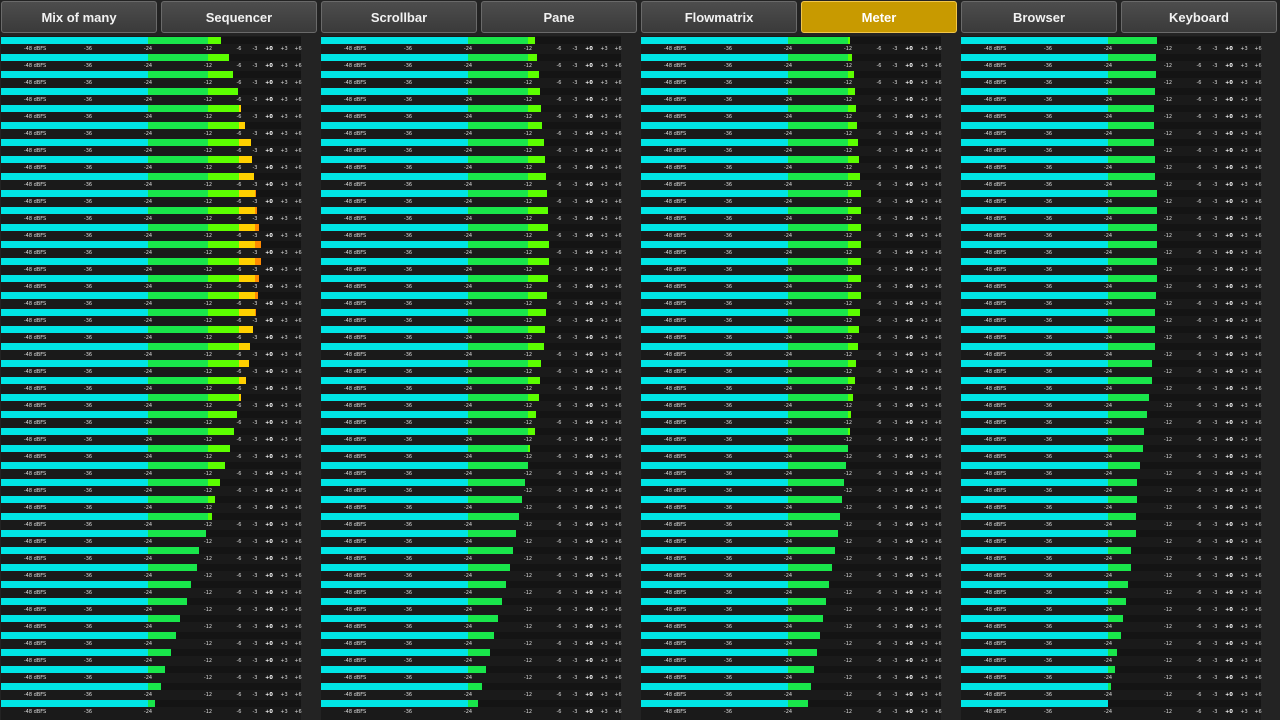  Describe the element at coordinates (399, 17) in the screenshot. I see `tab-scrollbar: Scrollbar` at that location.